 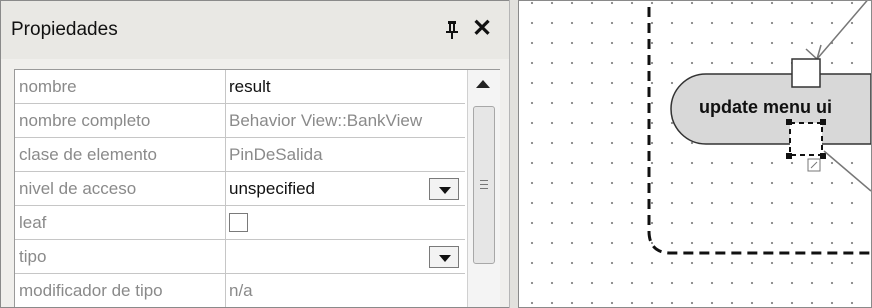 What do you see at coordinates (85, 120) in the screenshot?
I see `property-key: nombre completo` at bounding box center [85, 120].